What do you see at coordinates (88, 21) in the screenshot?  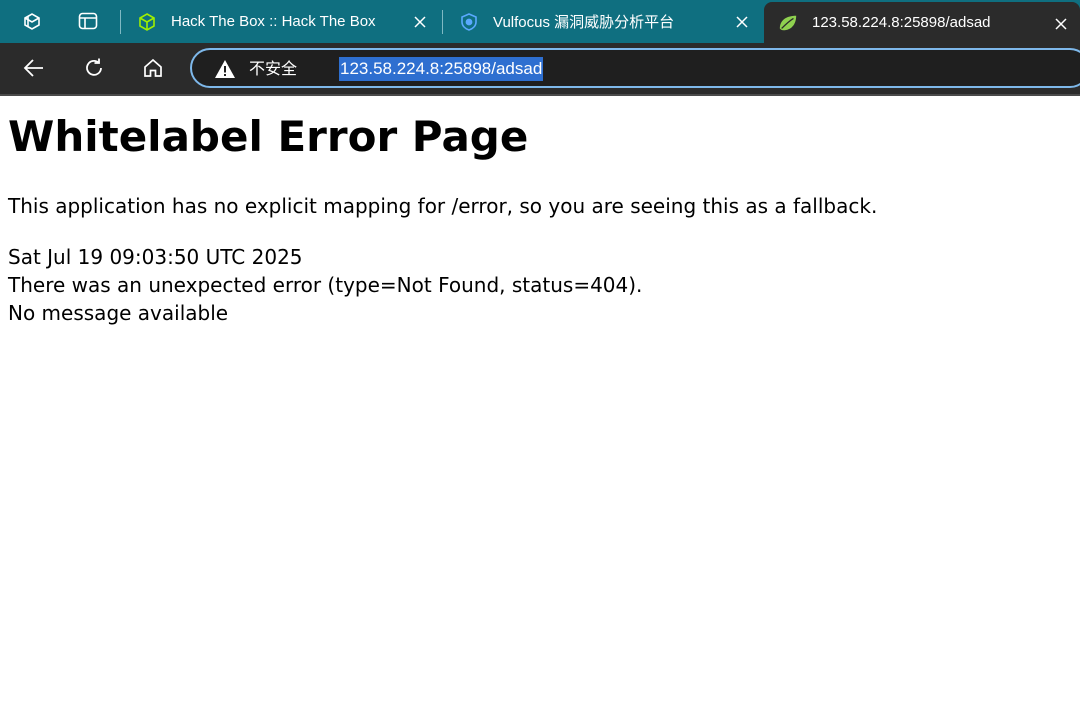 I see `tab-actions-icon` at bounding box center [88, 21].